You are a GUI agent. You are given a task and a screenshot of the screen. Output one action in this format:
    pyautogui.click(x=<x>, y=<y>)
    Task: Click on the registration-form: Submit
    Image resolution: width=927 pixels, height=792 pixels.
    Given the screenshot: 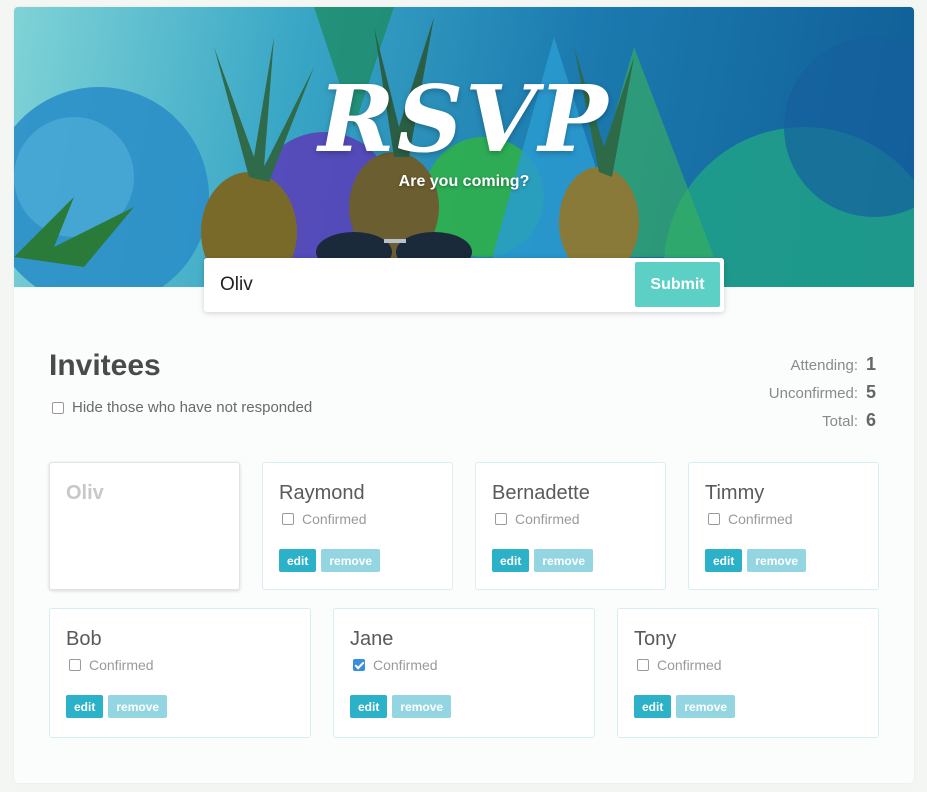 What is the action you would take?
    pyautogui.click(x=464, y=285)
    